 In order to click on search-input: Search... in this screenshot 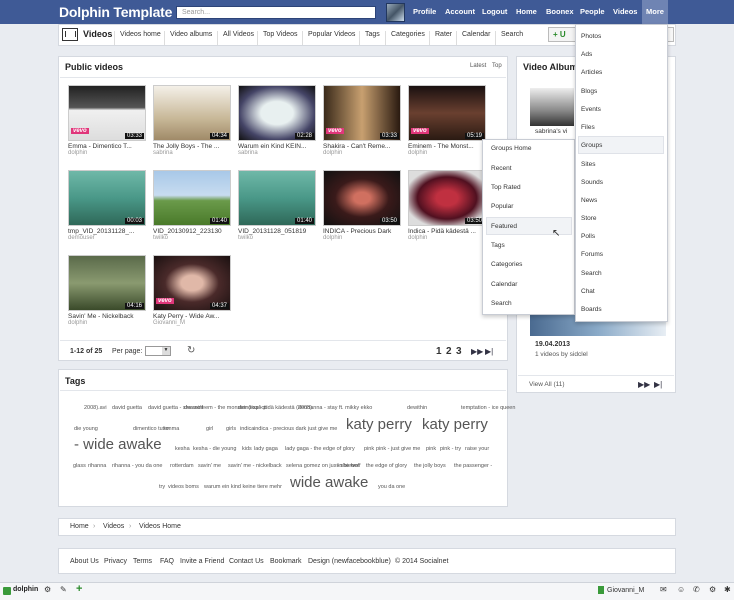, I will do `click(276, 12)`.